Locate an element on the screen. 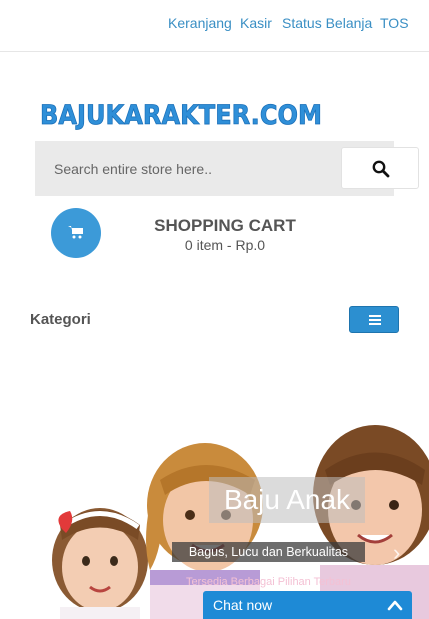  category-heading: Kategori is located at coordinates (60, 319).